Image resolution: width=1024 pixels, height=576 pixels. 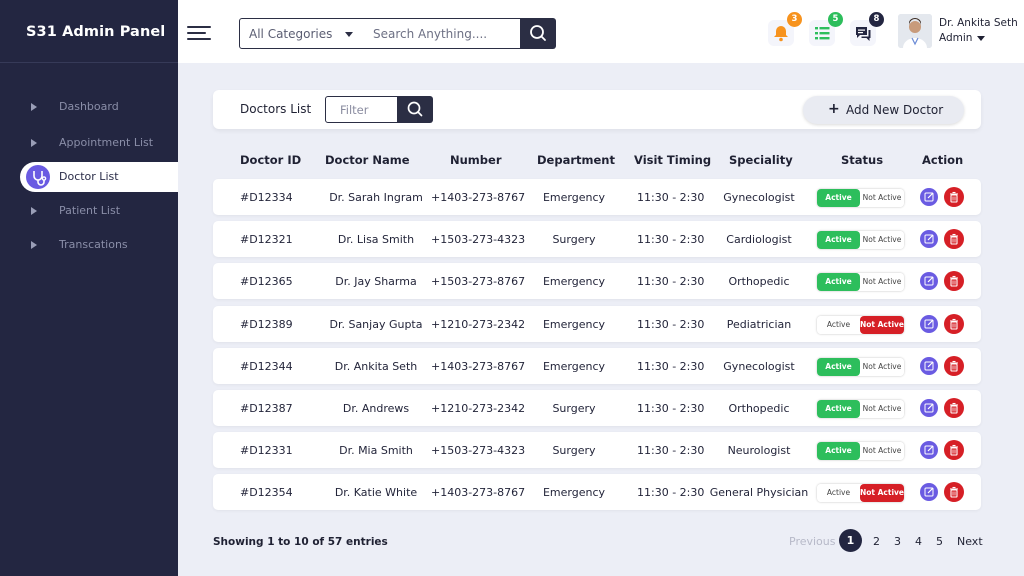 What do you see at coordinates (478, 408) in the screenshot?
I see `doctor-number: +1210-273-2342` at bounding box center [478, 408].